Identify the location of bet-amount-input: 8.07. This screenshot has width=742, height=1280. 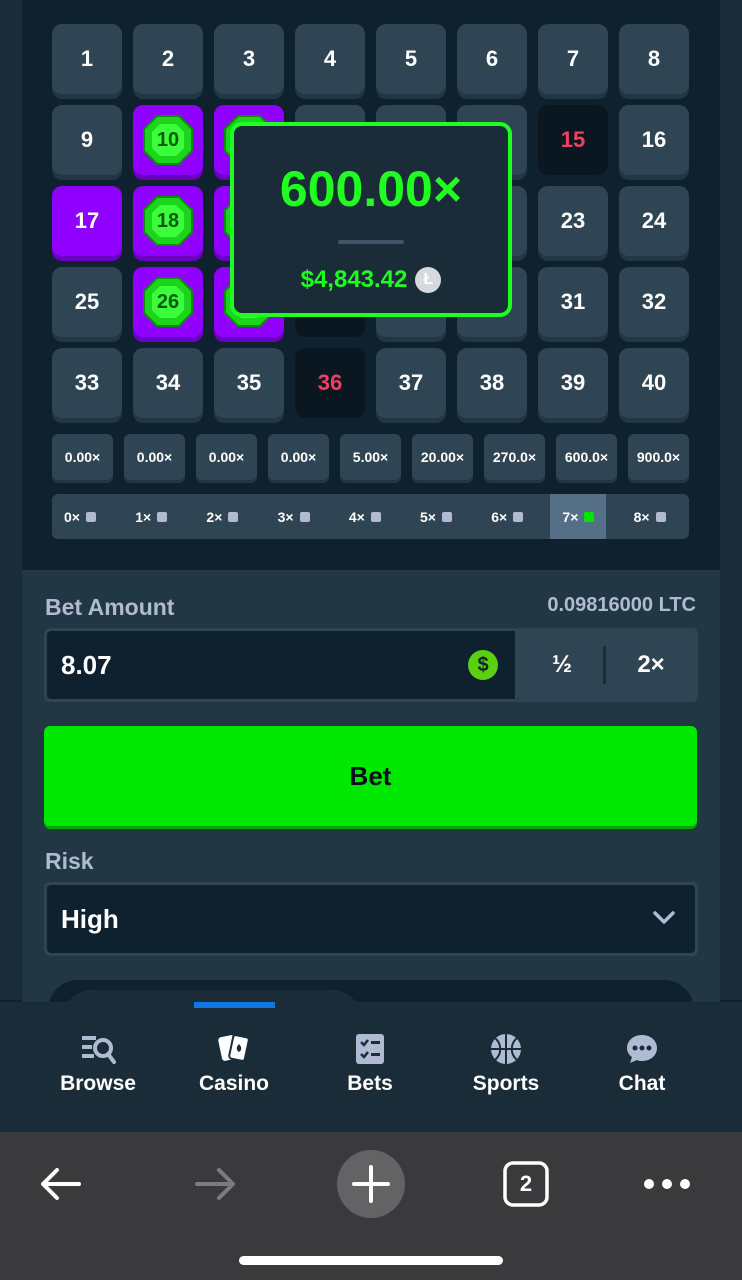
(281, 665).